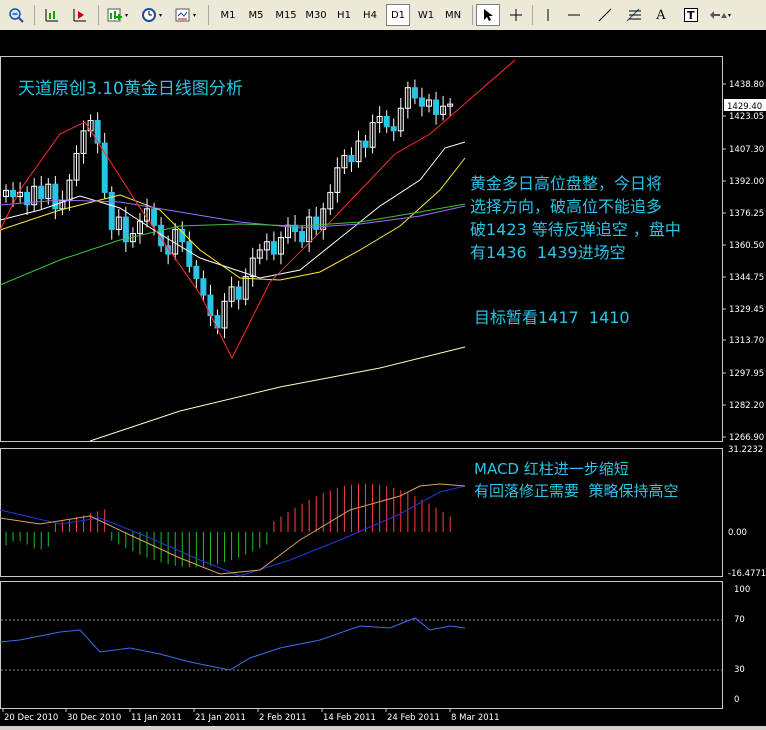 The height and width of the screenshot is (730, 766). What do you see at coordinates (52, 15) in the screenshot?
I see `chart-tile-icon` at bounding box center [52, 15].